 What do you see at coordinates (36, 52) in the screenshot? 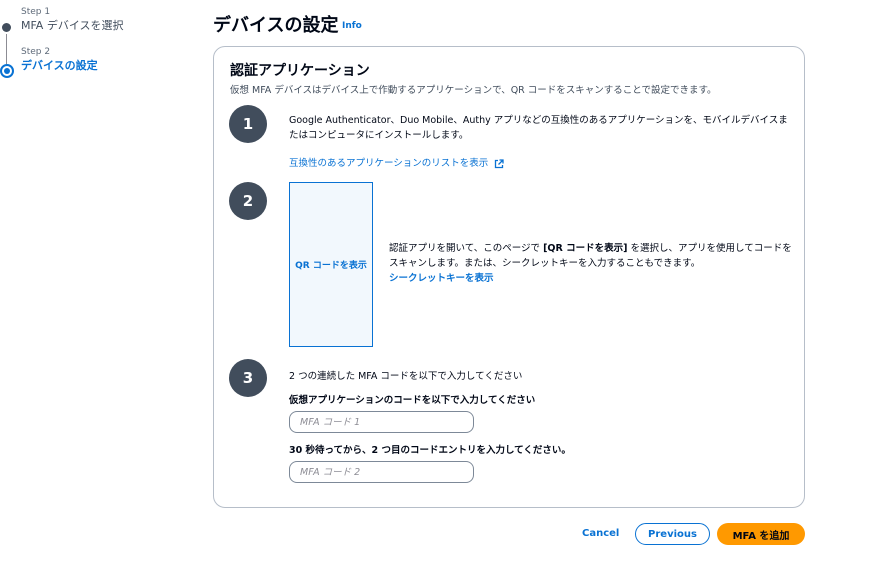
I see `step-2-number: Step 2` at bounding box center [36, 52].